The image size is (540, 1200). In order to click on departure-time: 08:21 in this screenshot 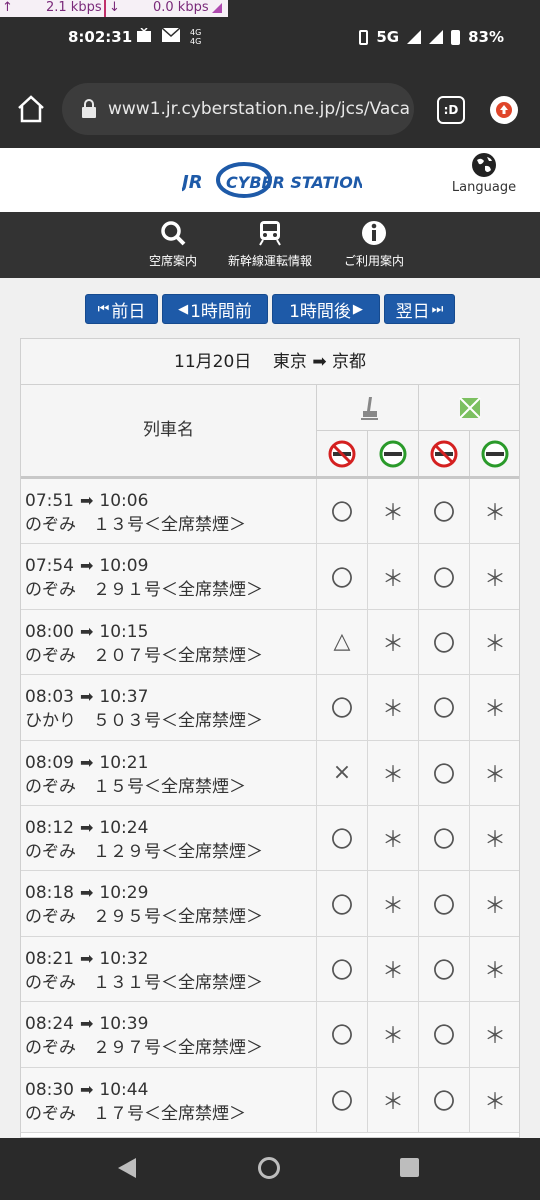, I will do `click(49, 958)`.